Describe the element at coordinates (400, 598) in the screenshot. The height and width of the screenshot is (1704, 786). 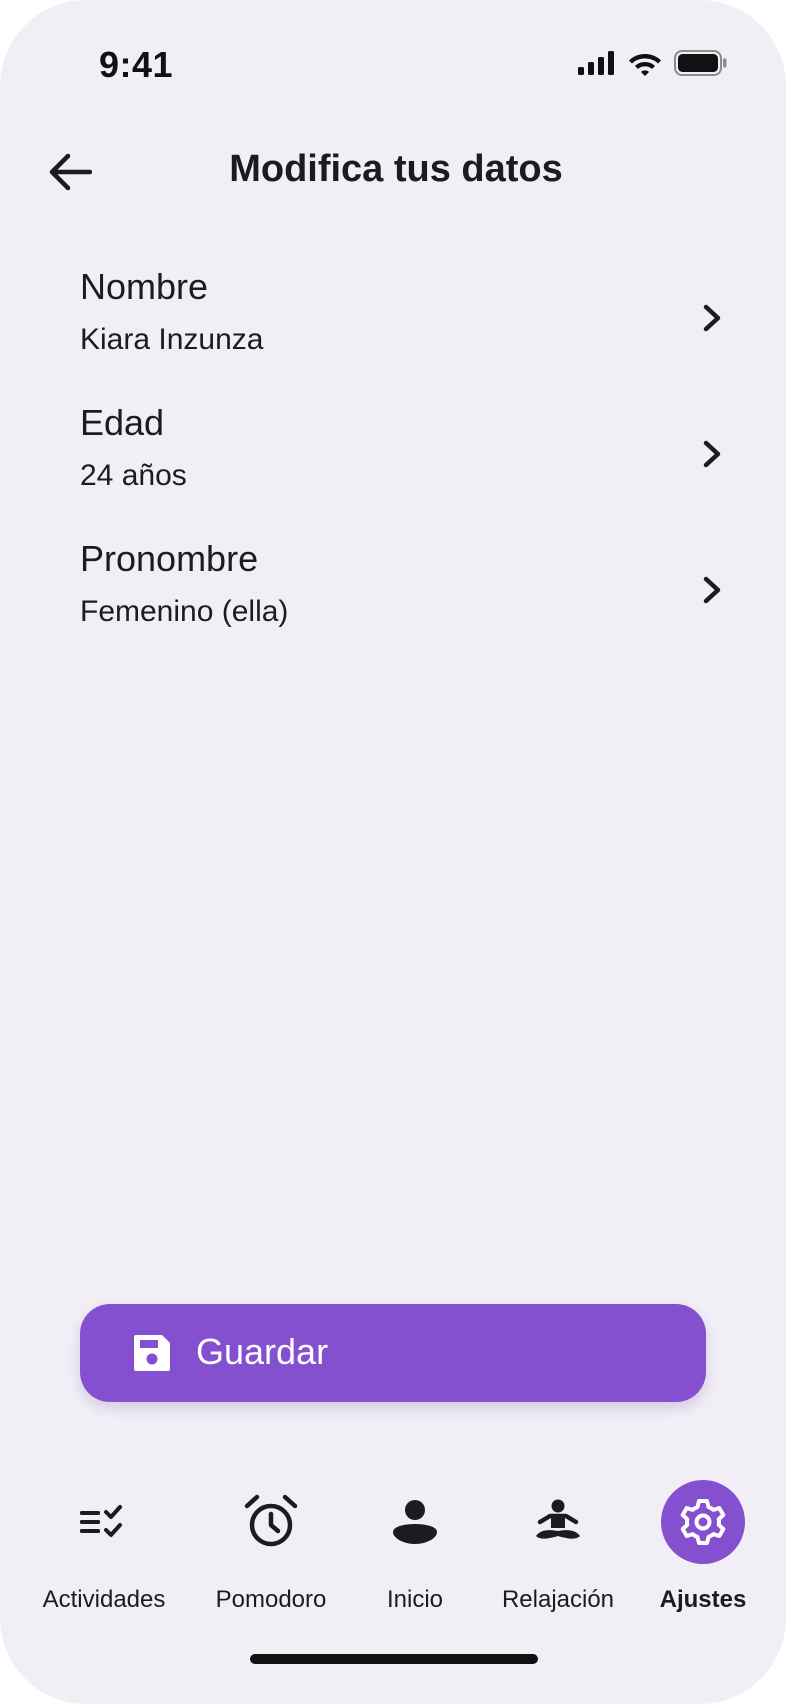
I see `field-row-pronombre: Pronombre Femenino (ella)` at that location.